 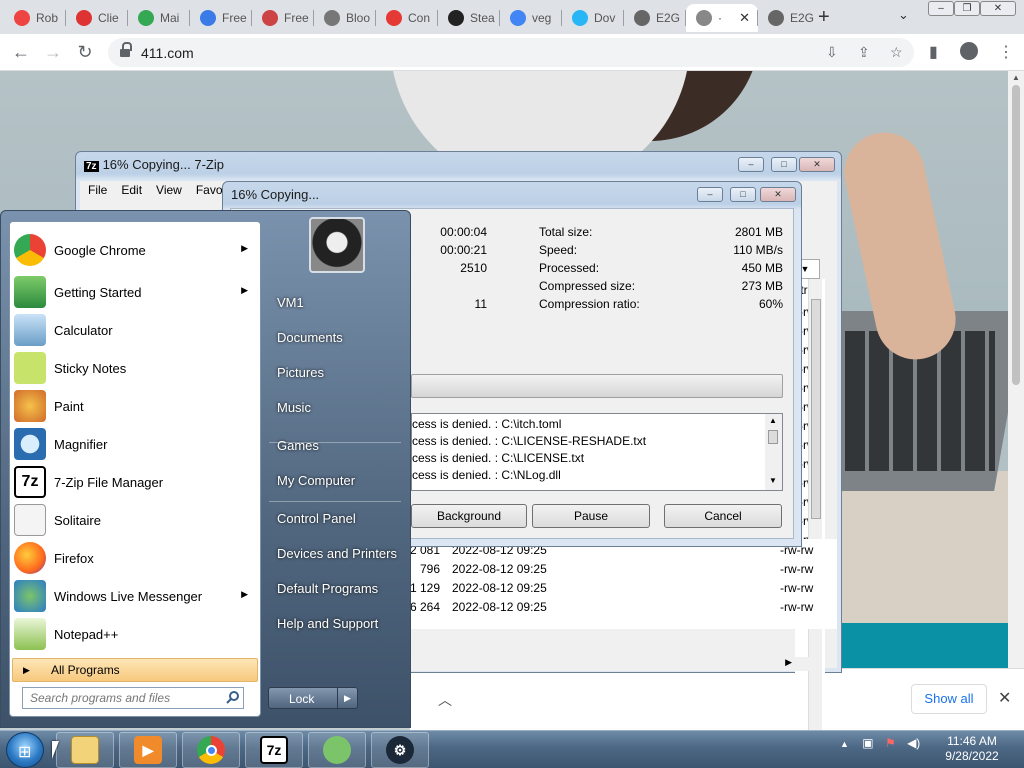 What do you see at coordinates (773, 420) in the screenshot?
I see `log-scroll-up-icon: ▲` at bounding box center [773, 420].